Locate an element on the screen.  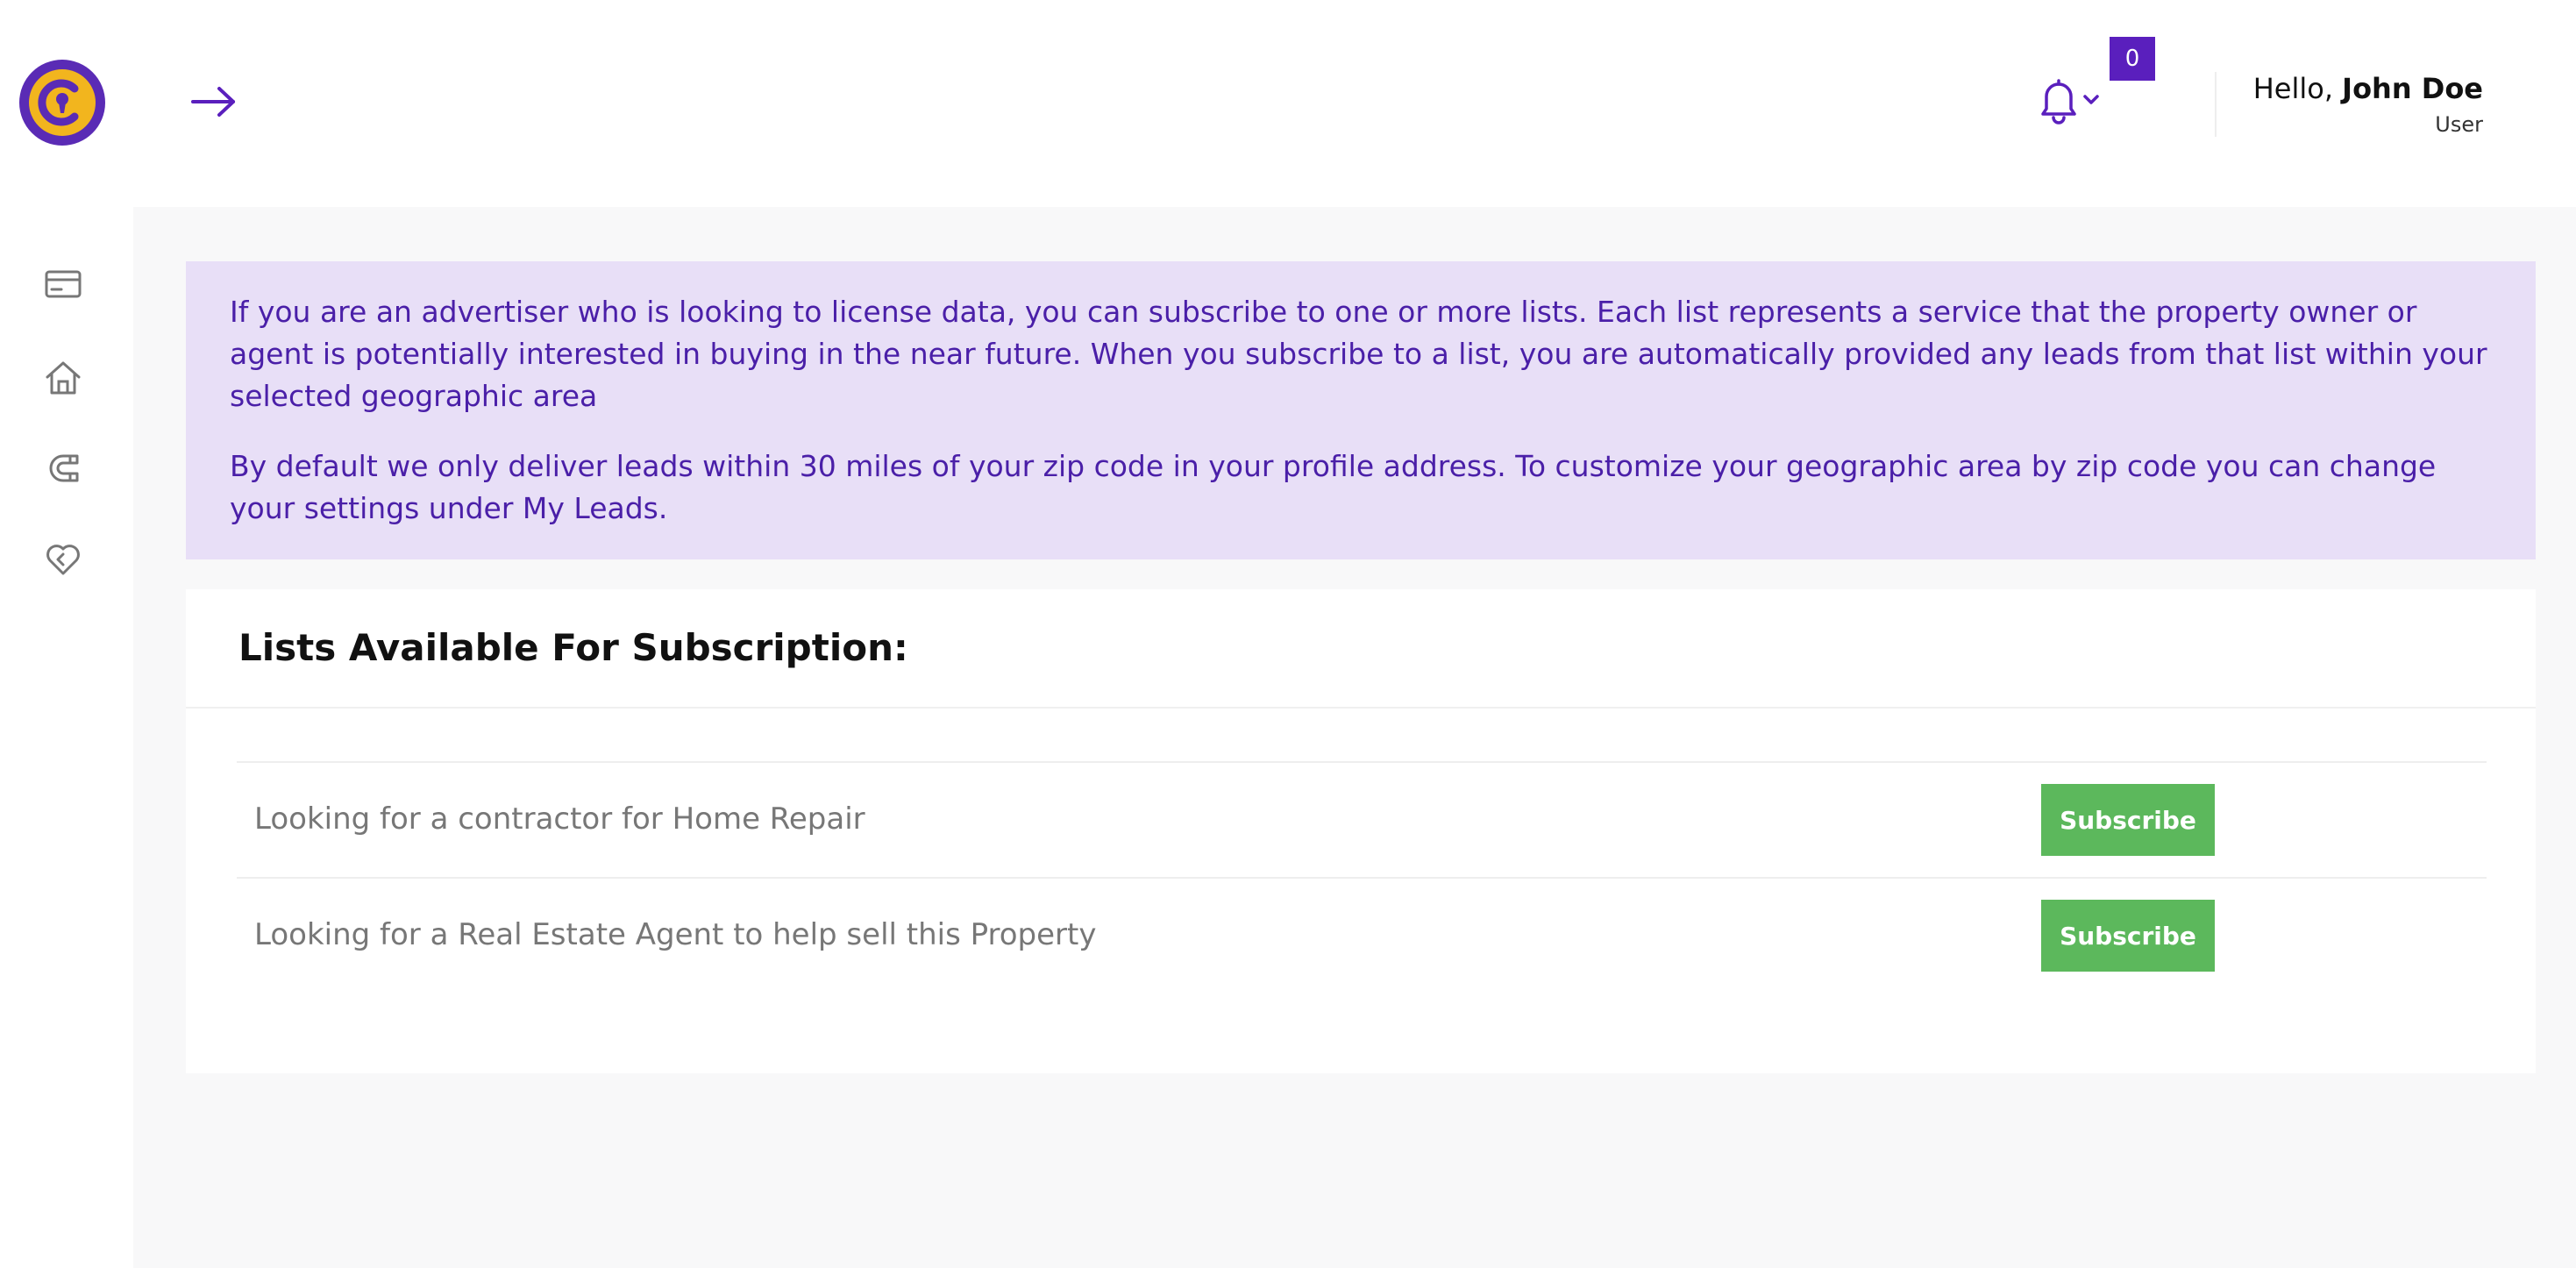
list-item-label: Looking for a contractor for Home Repair is located at coordinates (559, 819).